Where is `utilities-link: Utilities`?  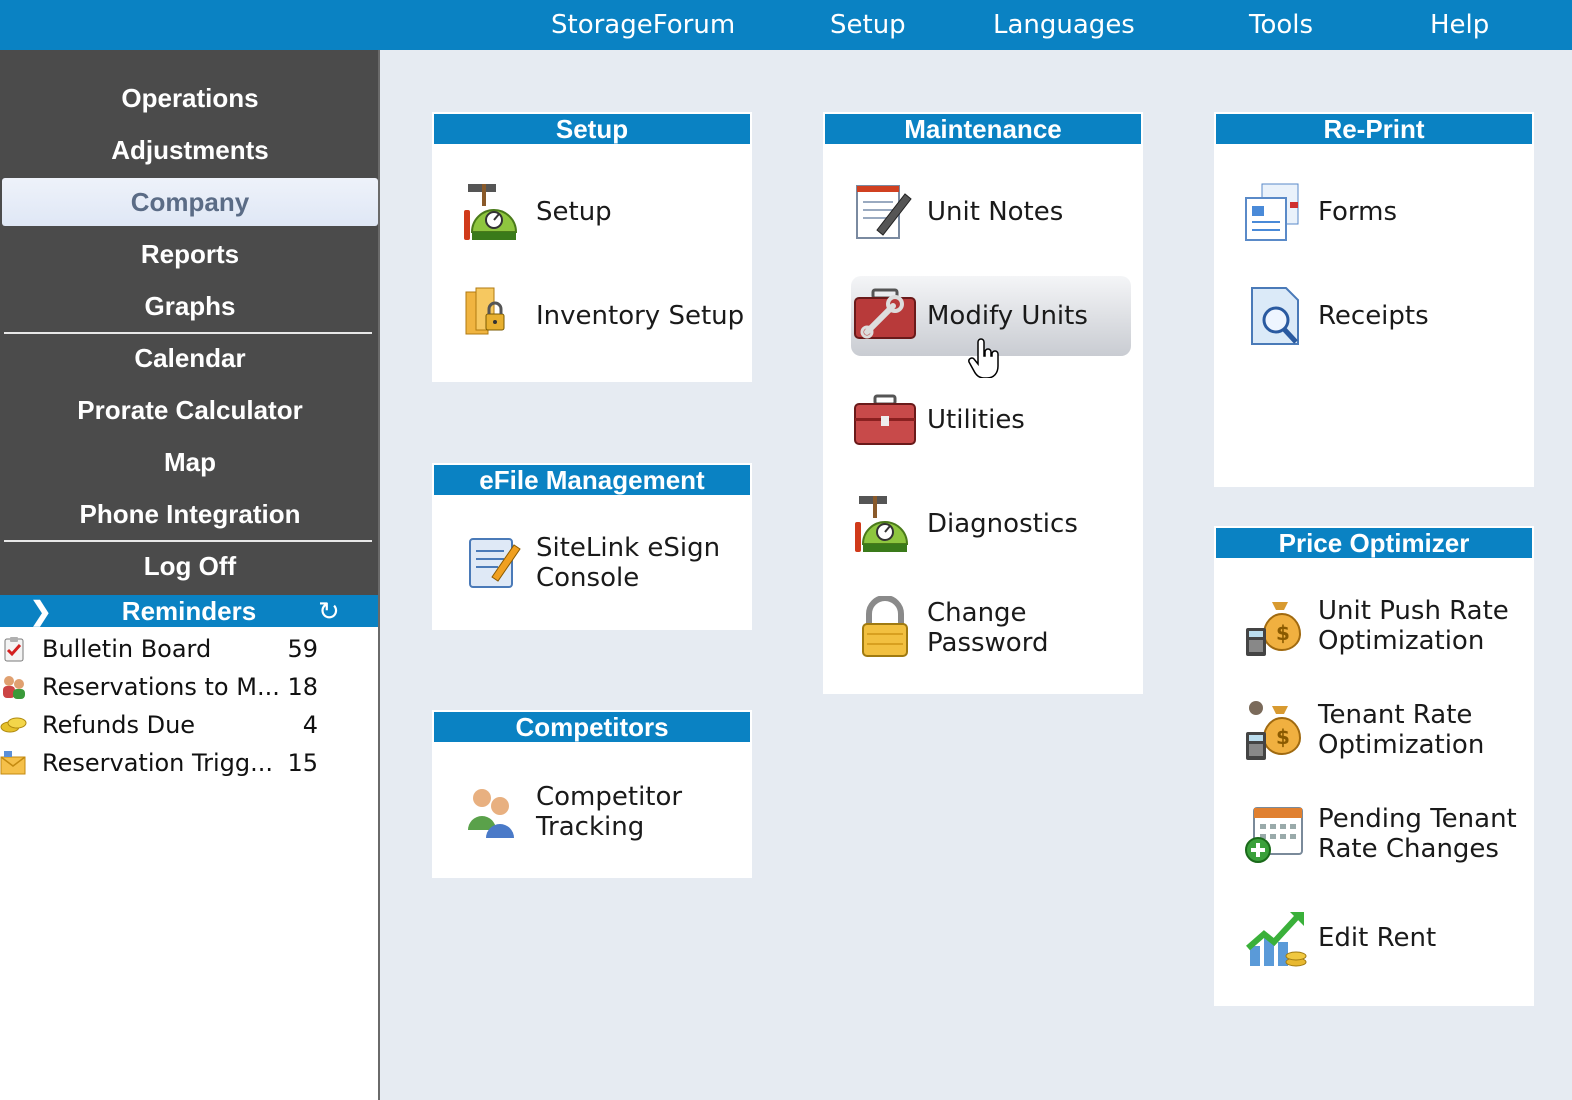 utilities-link: Utilities is located at coordinates (983, 420).